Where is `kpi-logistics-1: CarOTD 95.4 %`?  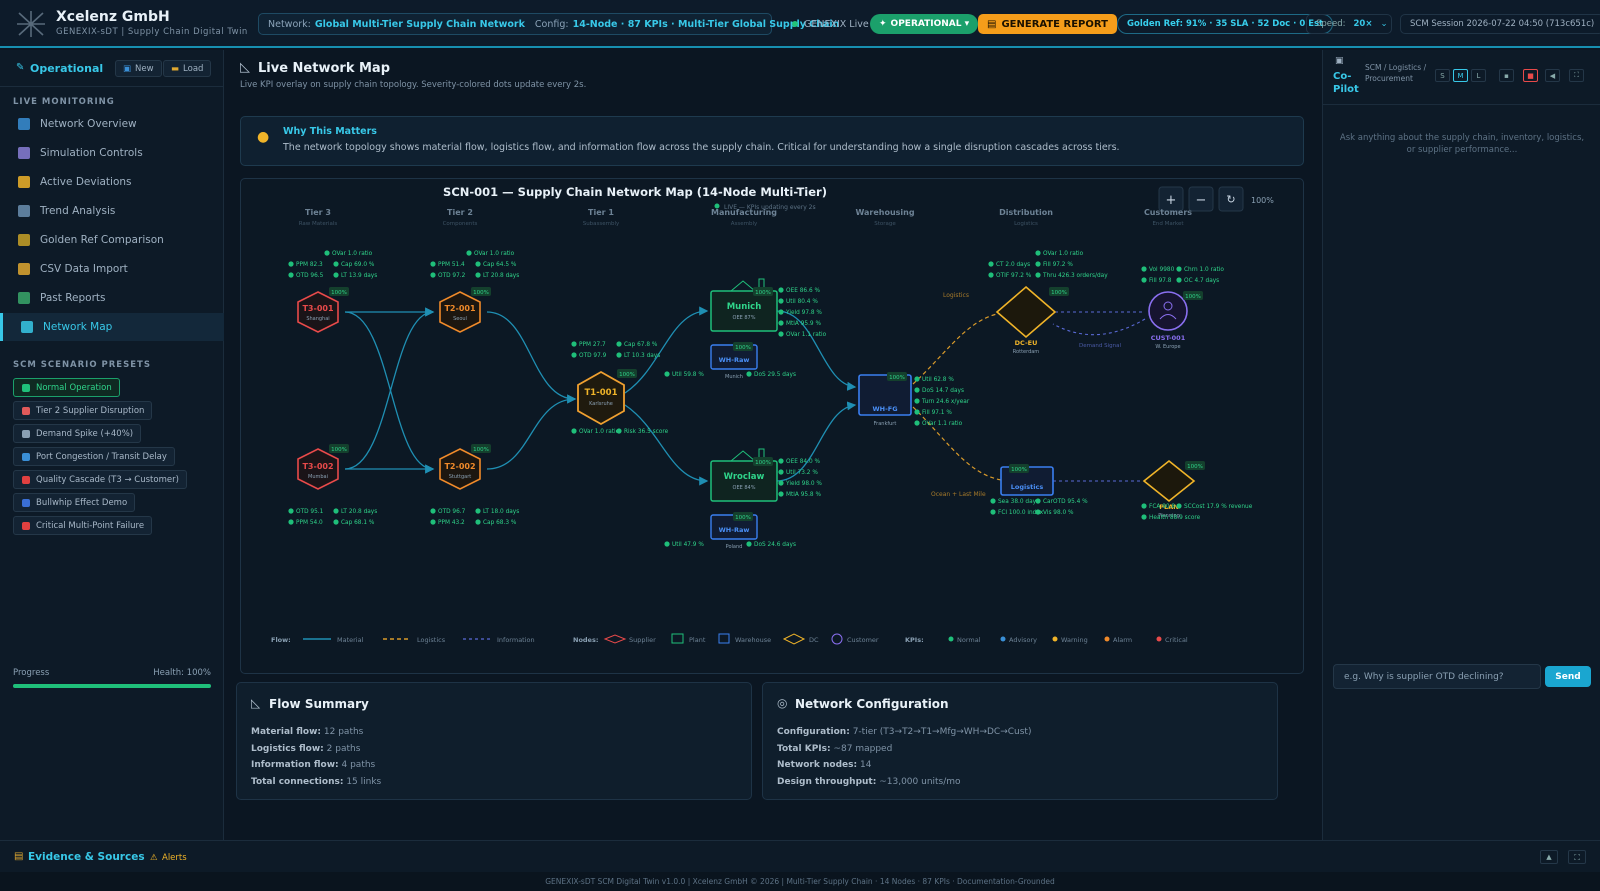
kpi-logistics-1: CarOTD 95.4 % is located at coordinates (1061, 501).